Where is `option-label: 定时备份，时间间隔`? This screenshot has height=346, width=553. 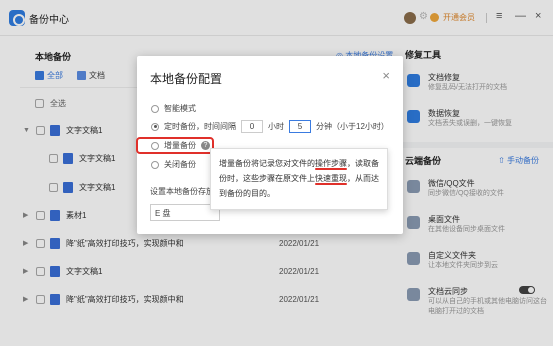
option-label: 定时备份，时间间隔 is located at coordinates (200, 126).